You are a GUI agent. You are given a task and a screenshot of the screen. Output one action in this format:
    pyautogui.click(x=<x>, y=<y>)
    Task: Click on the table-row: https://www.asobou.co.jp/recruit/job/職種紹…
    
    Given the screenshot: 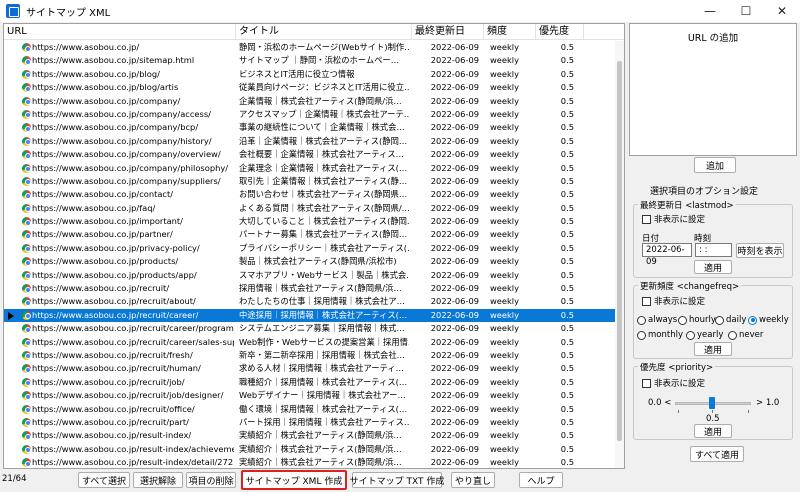 What is the action you would take?
    pyautogui.click(x=310, y=382)
    